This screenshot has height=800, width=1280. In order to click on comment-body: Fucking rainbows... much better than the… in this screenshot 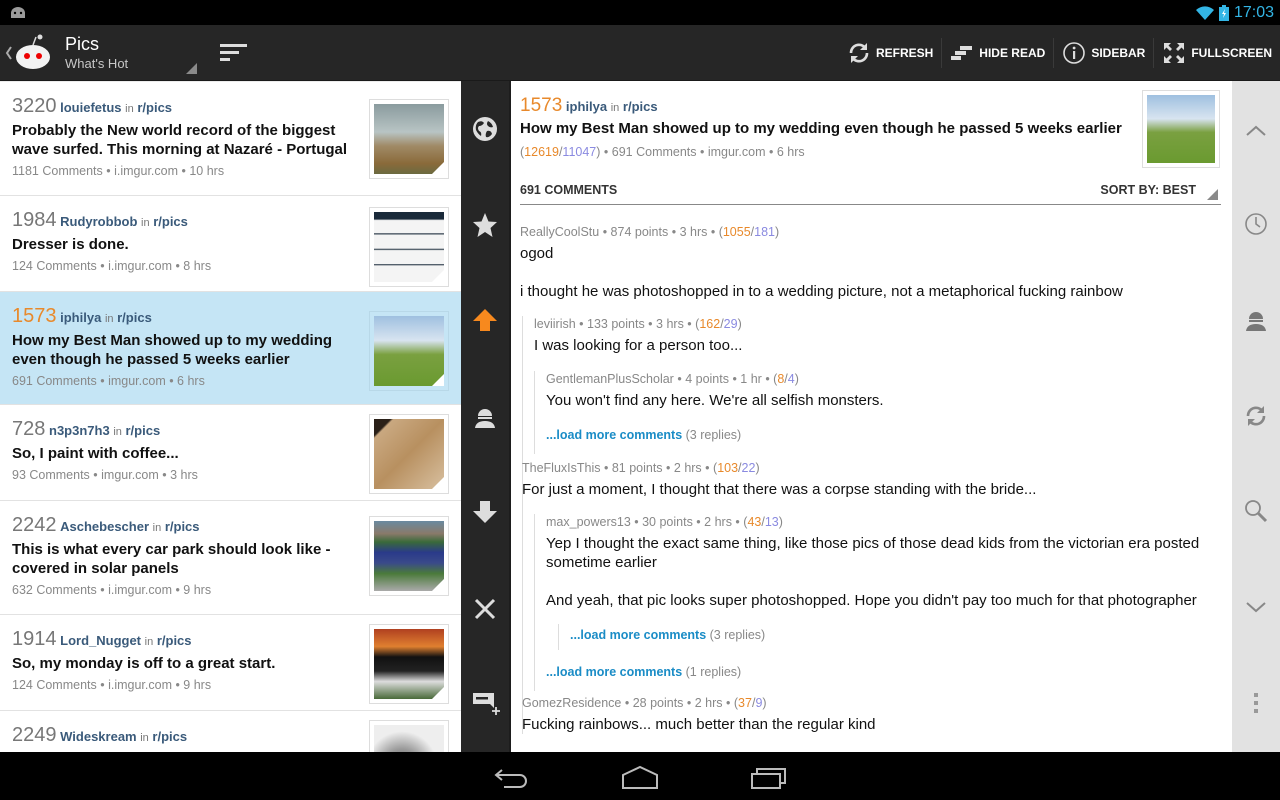, I will do `click(699, 724)`.